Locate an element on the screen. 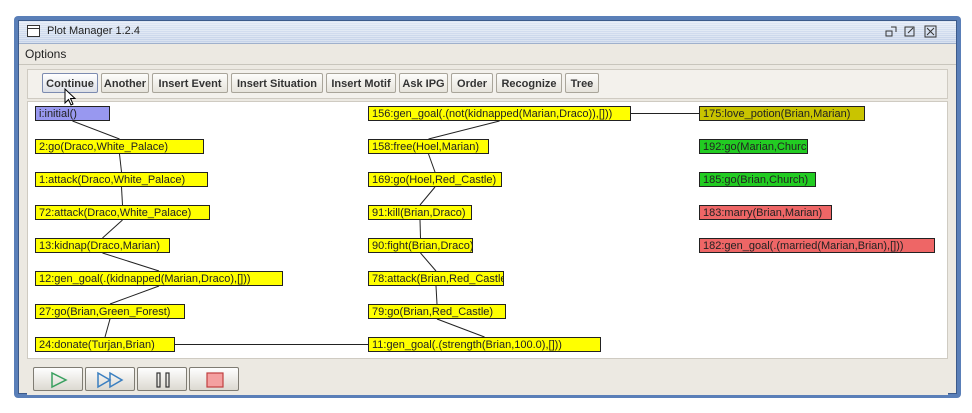 The width and height of the screenshot is (972, 413). plot-node-n4: 13:kidnap(Draco,Marian) is located at coordinates (102, 245).